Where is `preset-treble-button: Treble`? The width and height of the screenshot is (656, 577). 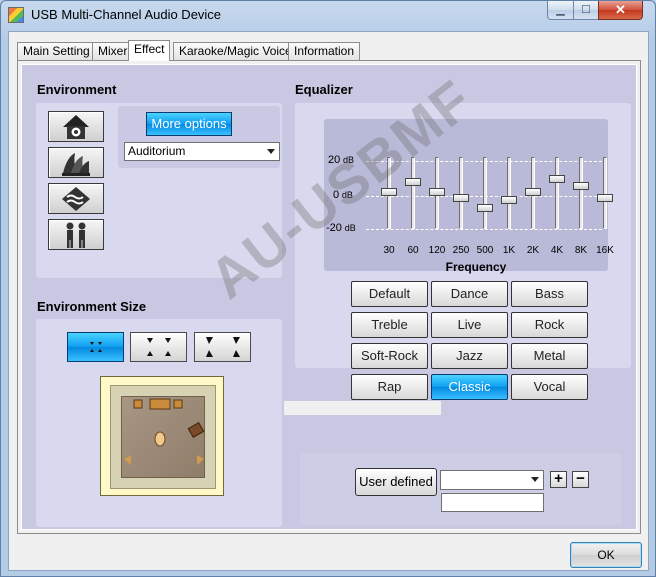 preset-treble-button: Treble is located at coordinates (389, 325).